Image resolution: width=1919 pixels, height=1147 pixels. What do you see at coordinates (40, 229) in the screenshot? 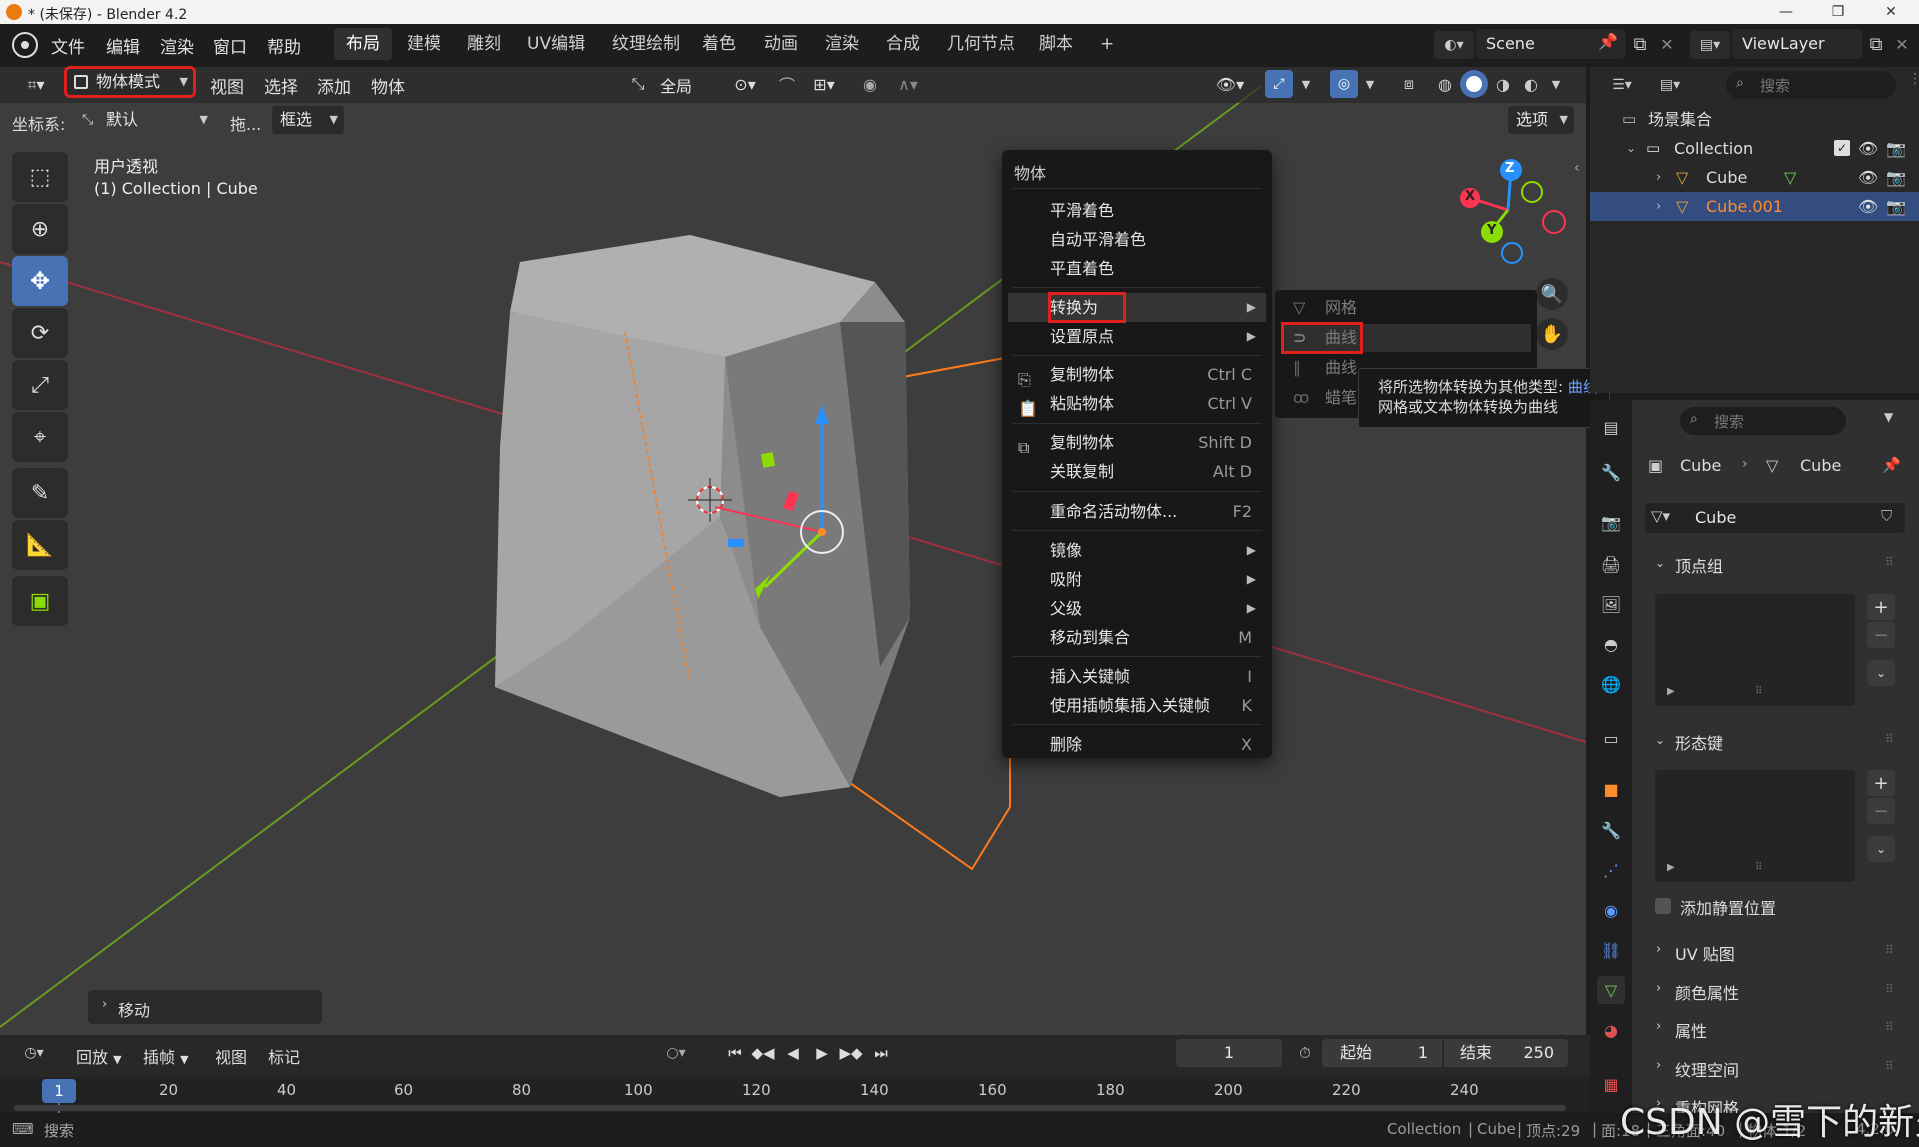
I see `cursor-tool: ⊕` at bounding box center [40, 229].